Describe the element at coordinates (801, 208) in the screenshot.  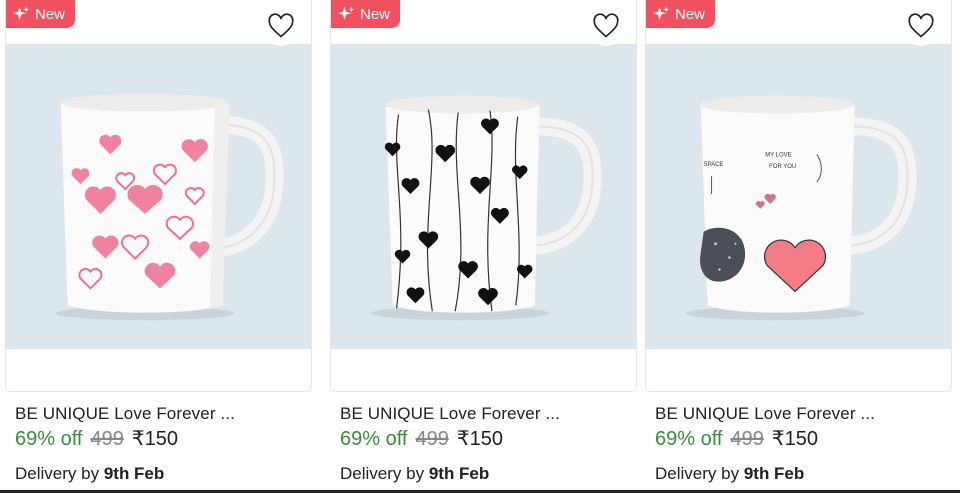
I see `mug-love-space-image: SPACE MY LOVE FOR YOU` at that location.